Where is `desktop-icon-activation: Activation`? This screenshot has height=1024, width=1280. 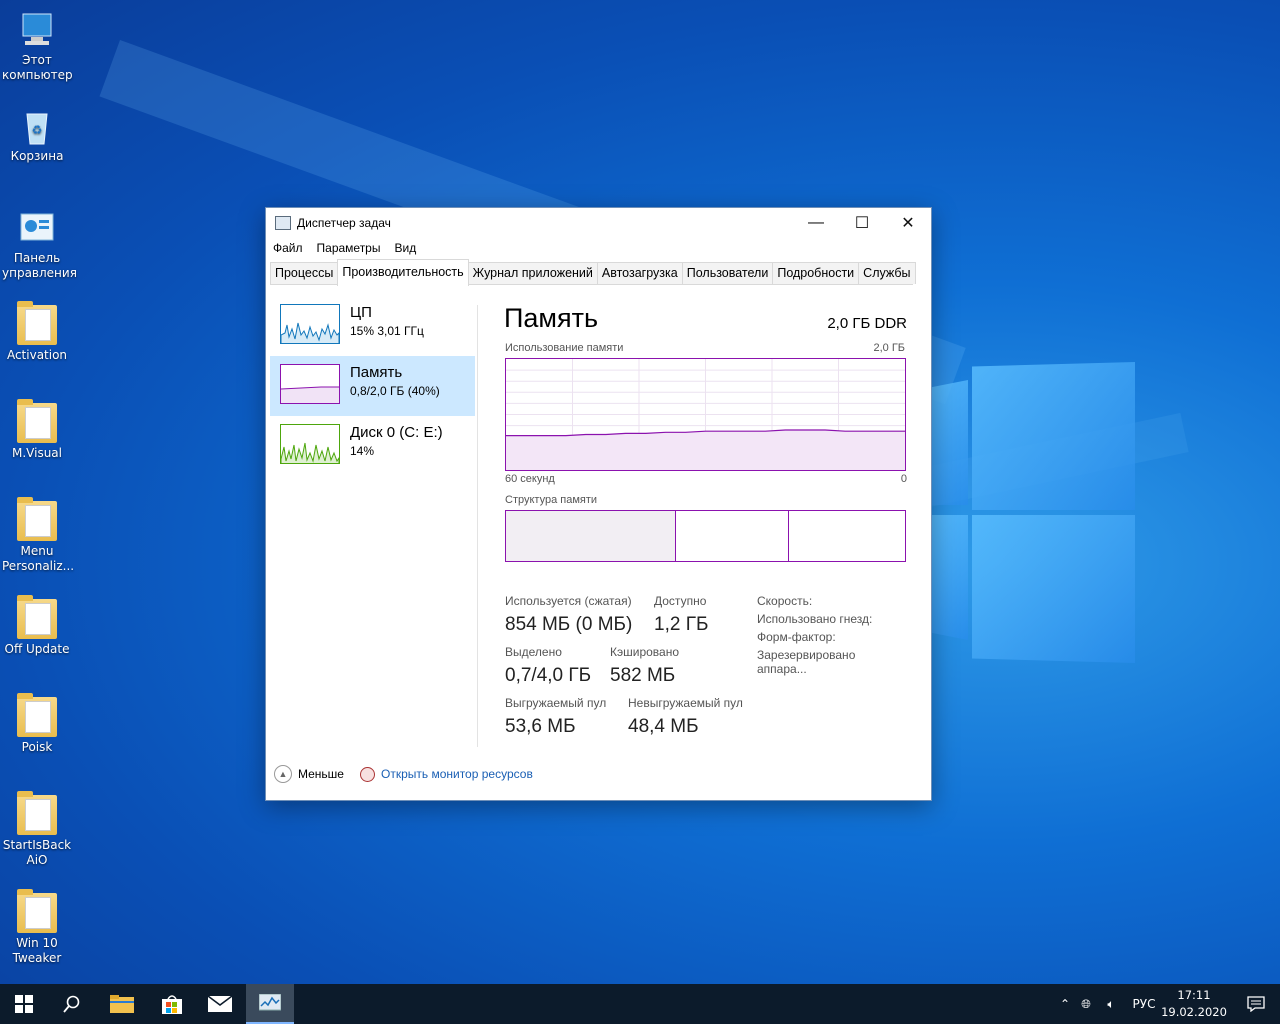 desktop-icon-activation: Activation is located at coordinates (37, 332).